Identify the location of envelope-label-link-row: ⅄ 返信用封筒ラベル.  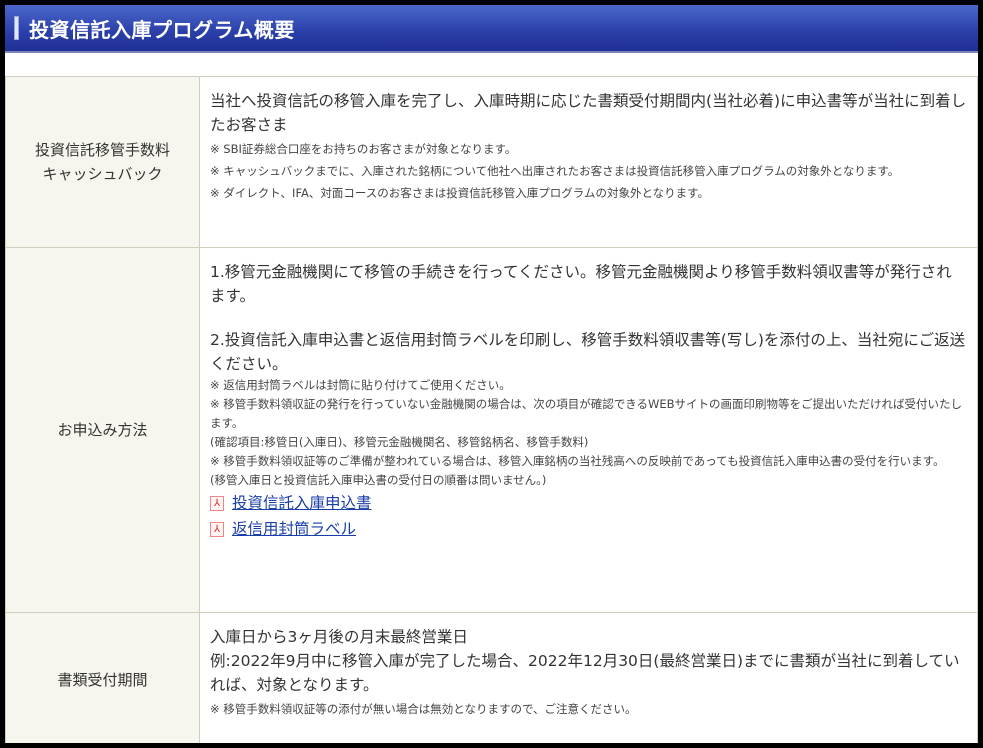
(588, 529).